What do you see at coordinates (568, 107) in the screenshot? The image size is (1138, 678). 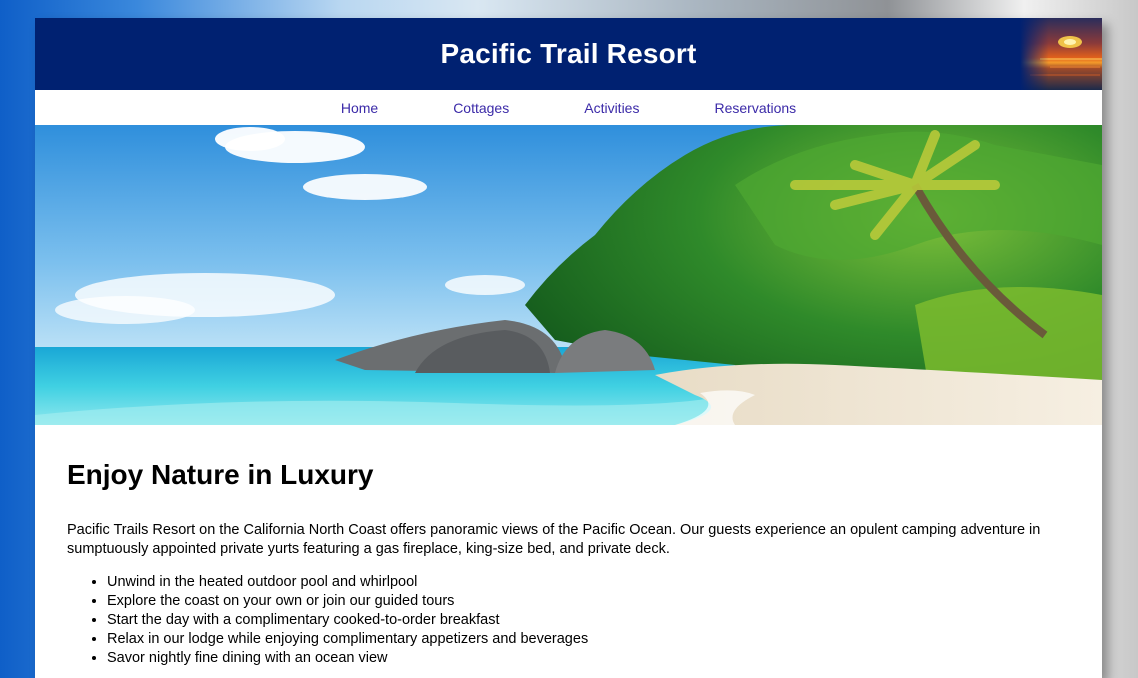 I see `main-nav: Home Cottages Activities Reservations` at bounding box center [568, 107].